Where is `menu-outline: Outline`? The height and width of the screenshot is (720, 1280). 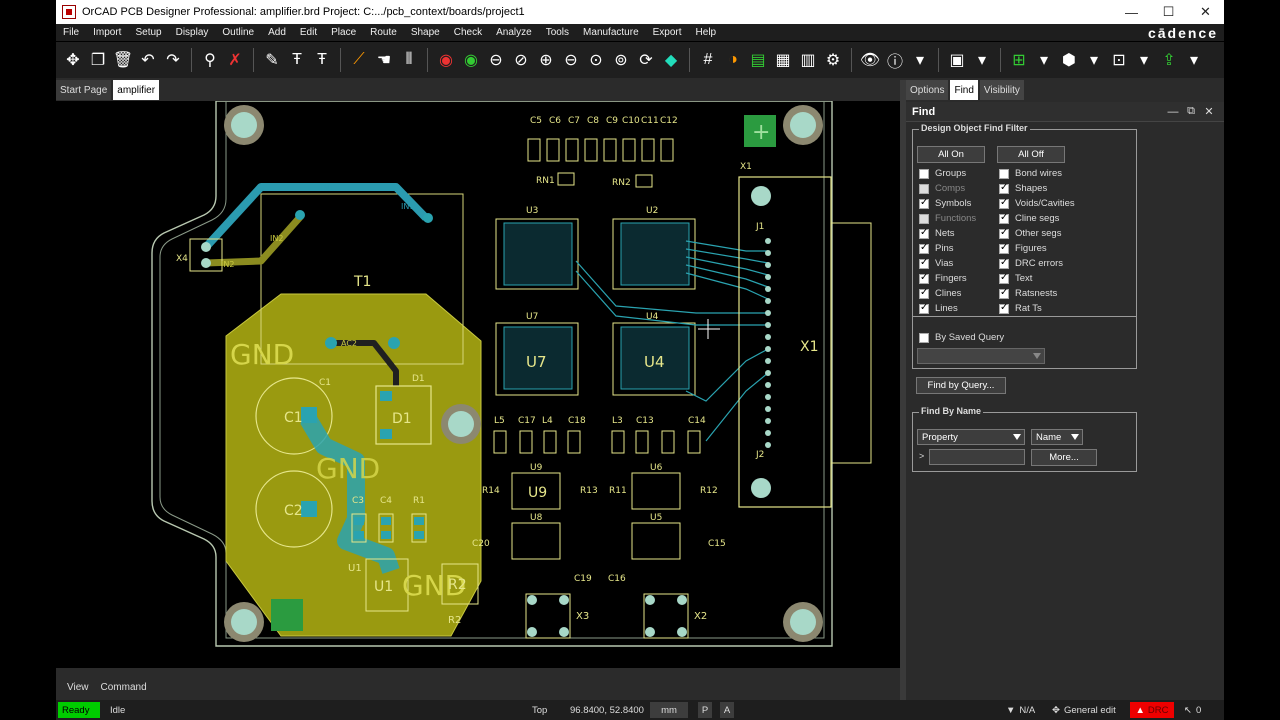
menu-outline: Outline is located at coordinates (238, 32).